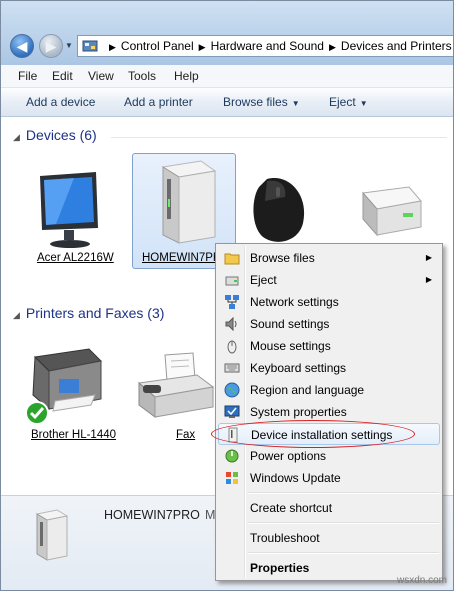 The image size is (454, 591). What do you see at coordinates (313, 434) in the screenshot?
I see `annotation-circle` at bounding box center [313, 434].